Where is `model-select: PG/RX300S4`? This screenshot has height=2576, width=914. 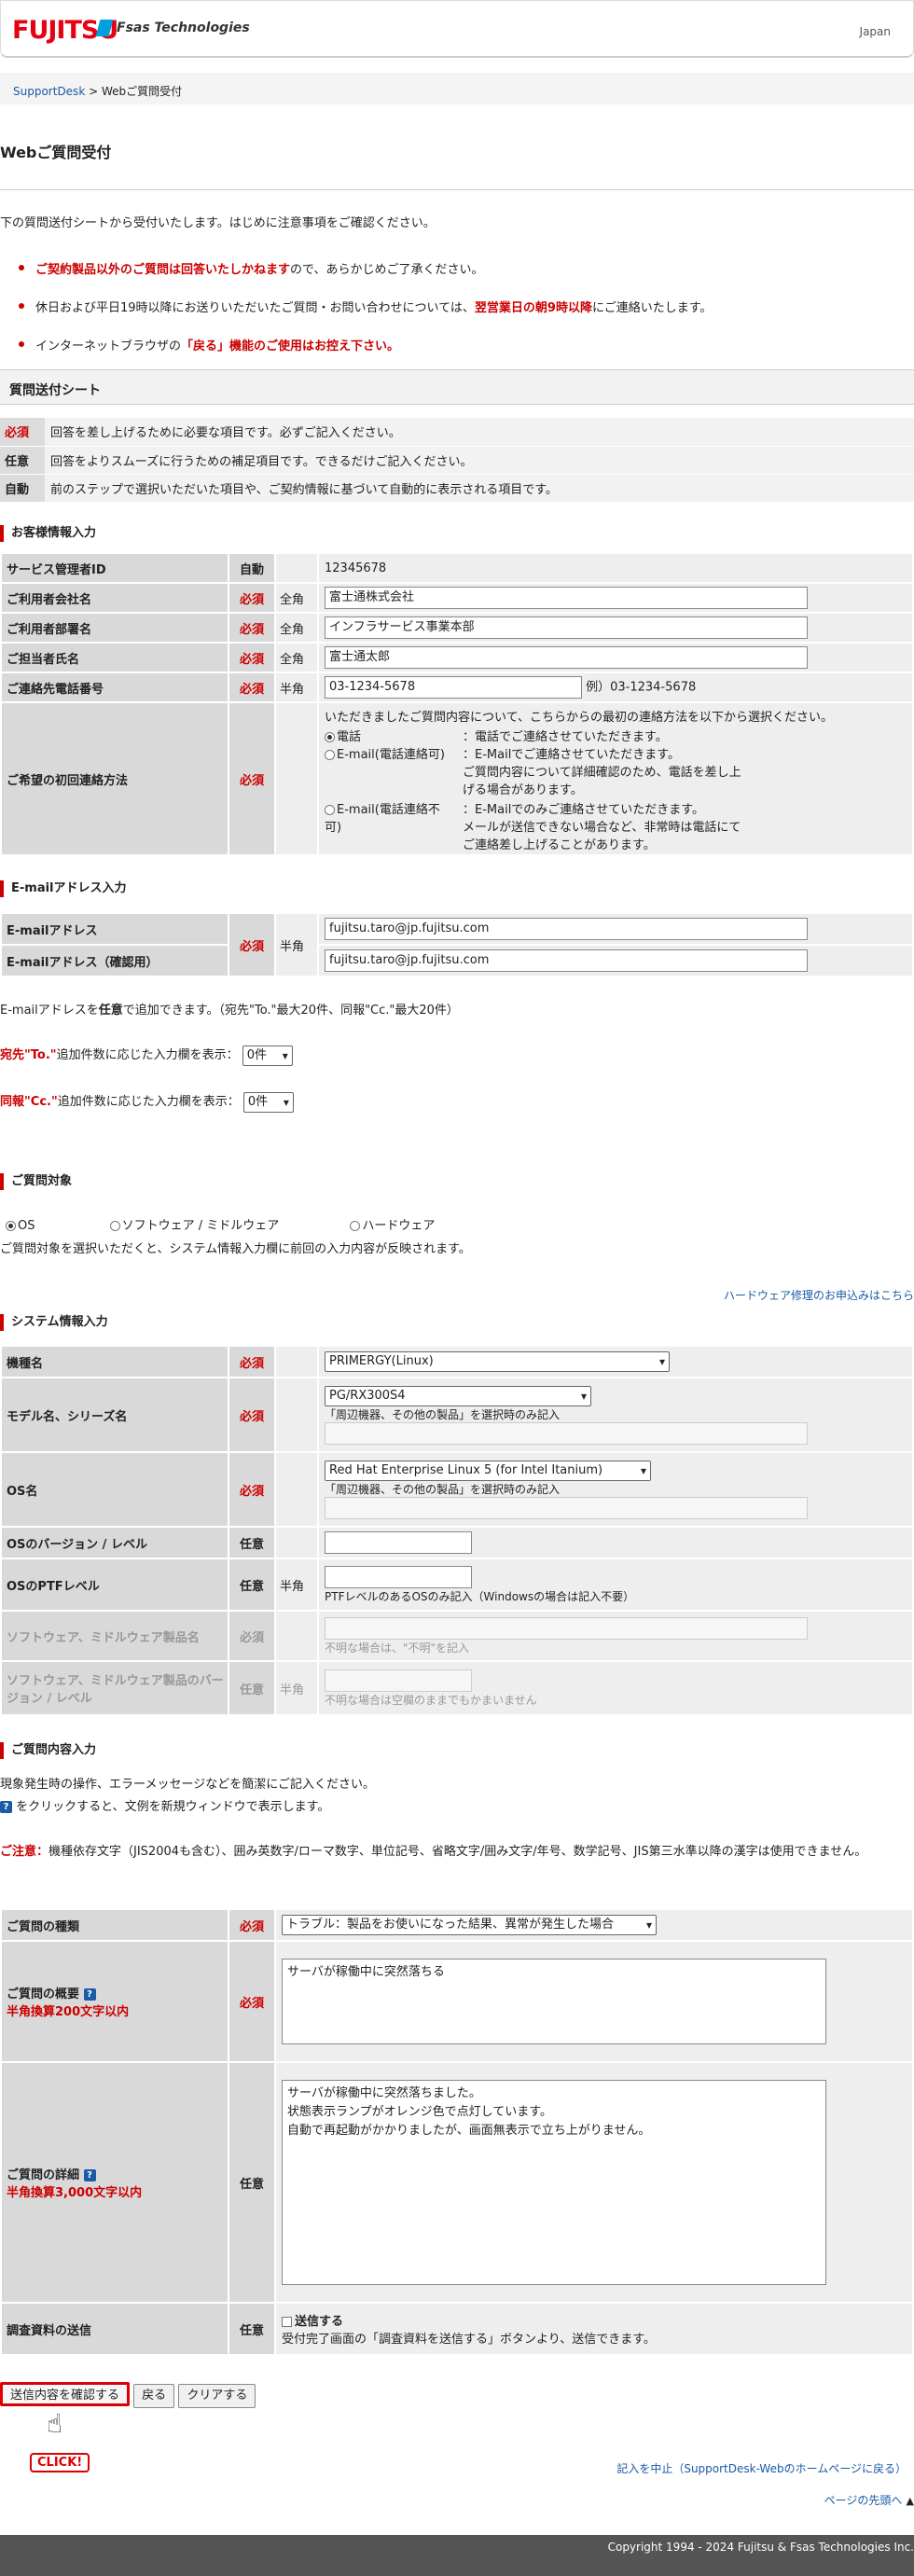 model-select: PG/RX300S4 is located at coordinates (458, 1395).